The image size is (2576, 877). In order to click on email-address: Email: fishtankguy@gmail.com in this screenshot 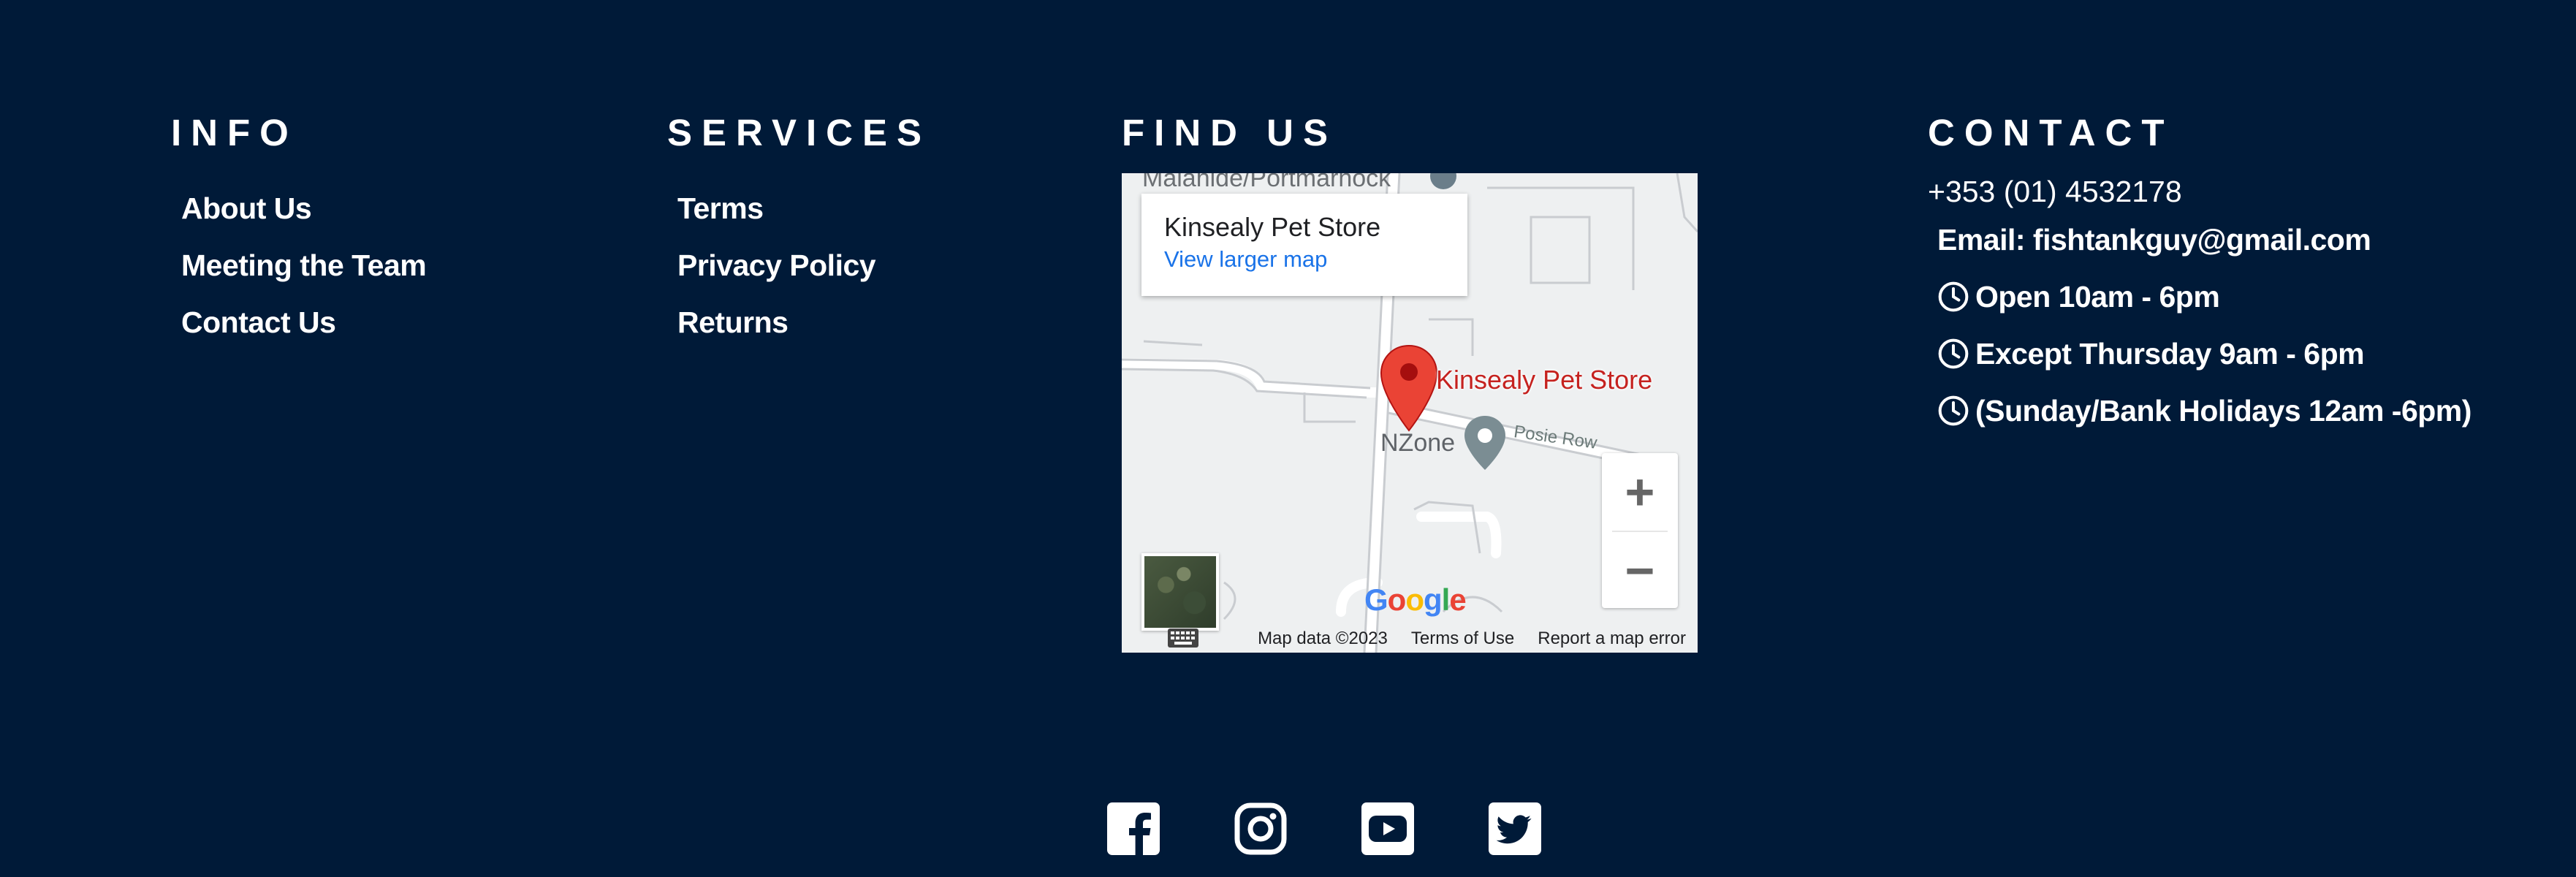, I will do `click(2204, 239)`.